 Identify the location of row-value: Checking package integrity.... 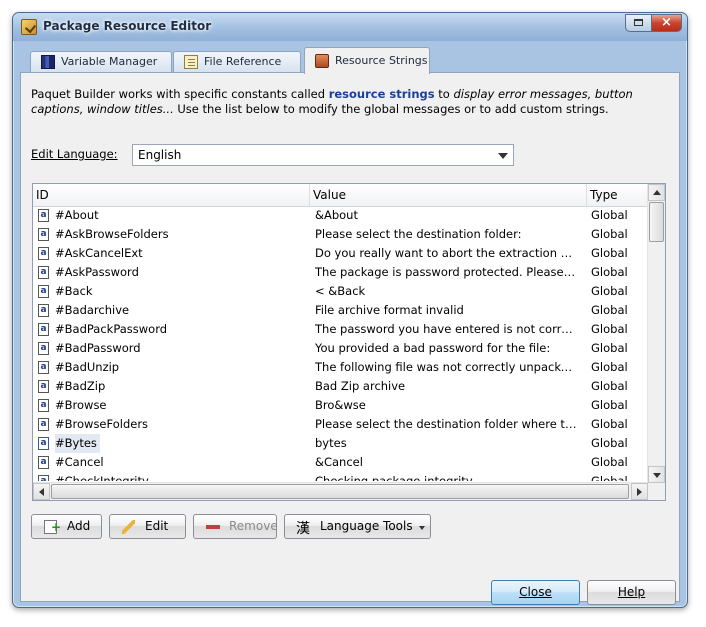
(398, 477).